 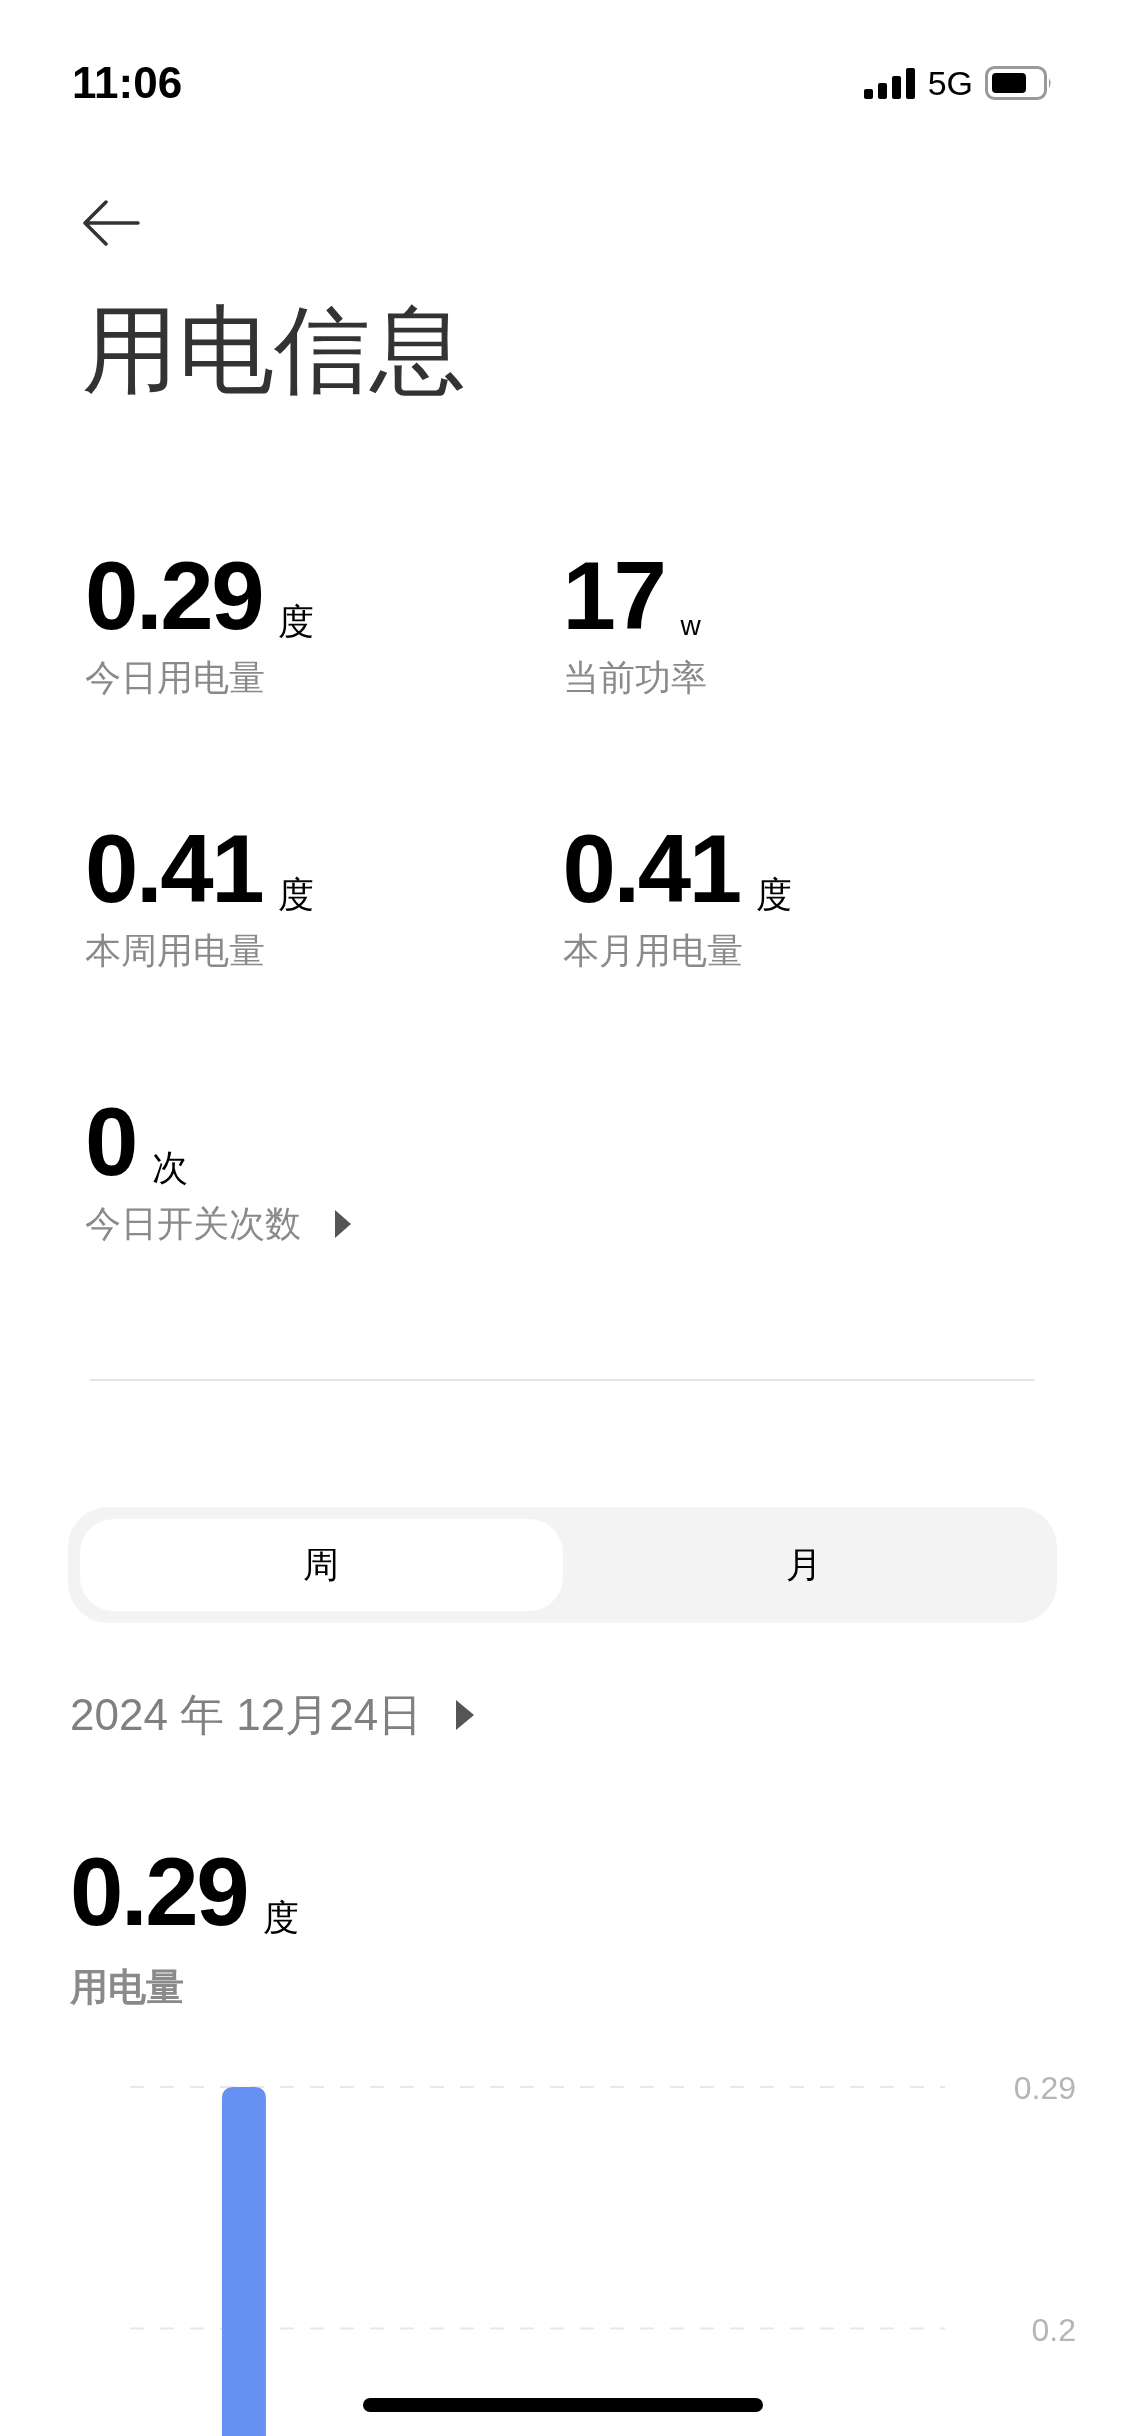 What do you see at coordinates (170, 1168) in the screenshot?
I see `stat-unit: 次` at bounding box center [170, 1168].